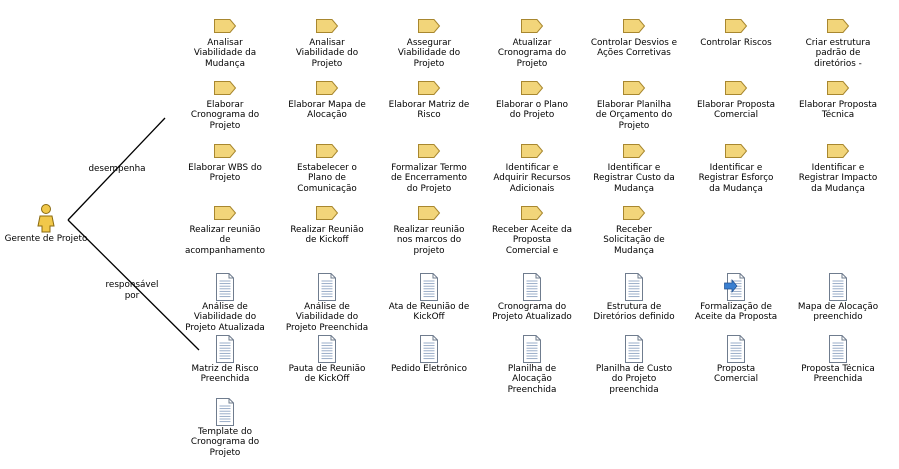  What do you see at coordinates (429, 240) in the screenshot?
I see `node-label: Realizar reunião nos marcos do projeto` at bounding box center [429, 240].